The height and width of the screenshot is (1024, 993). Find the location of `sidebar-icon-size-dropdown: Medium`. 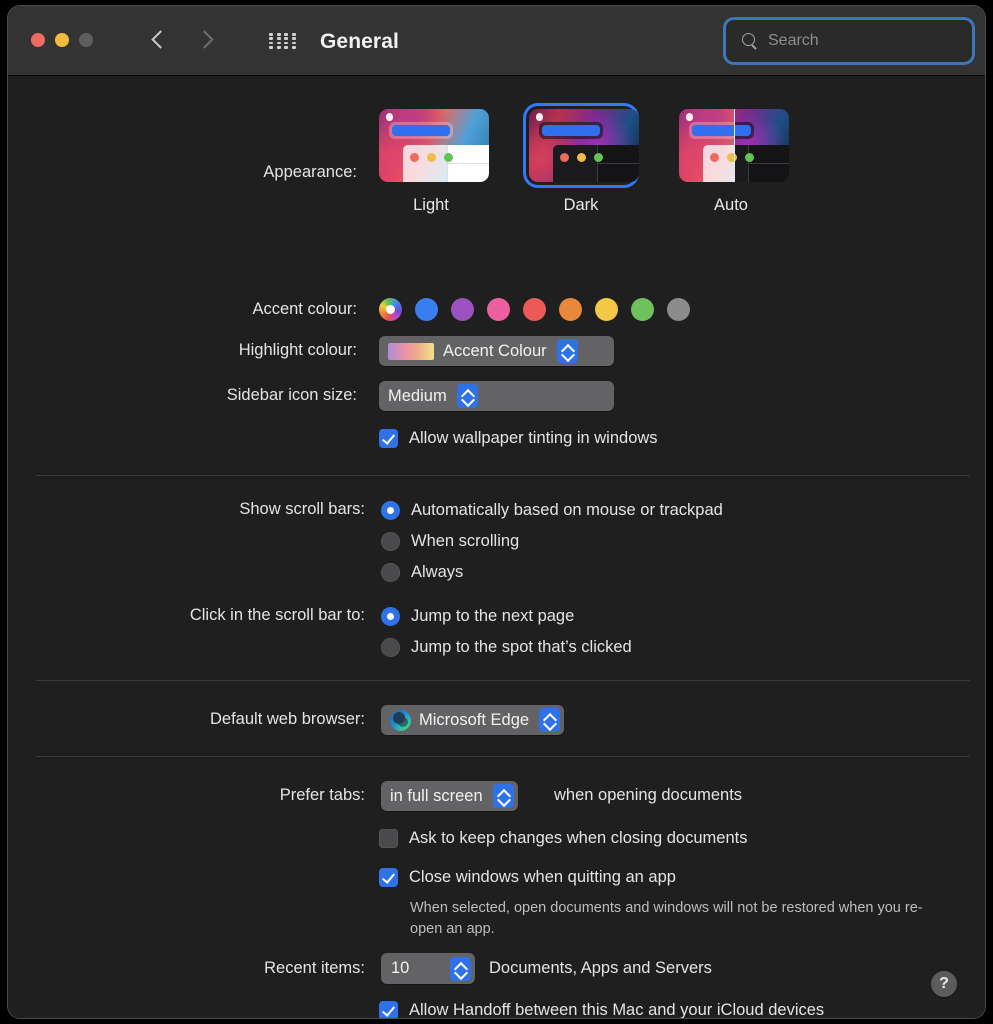

sidebar-icon-size-dropdown: Medium is located at coordinates (496, 396).